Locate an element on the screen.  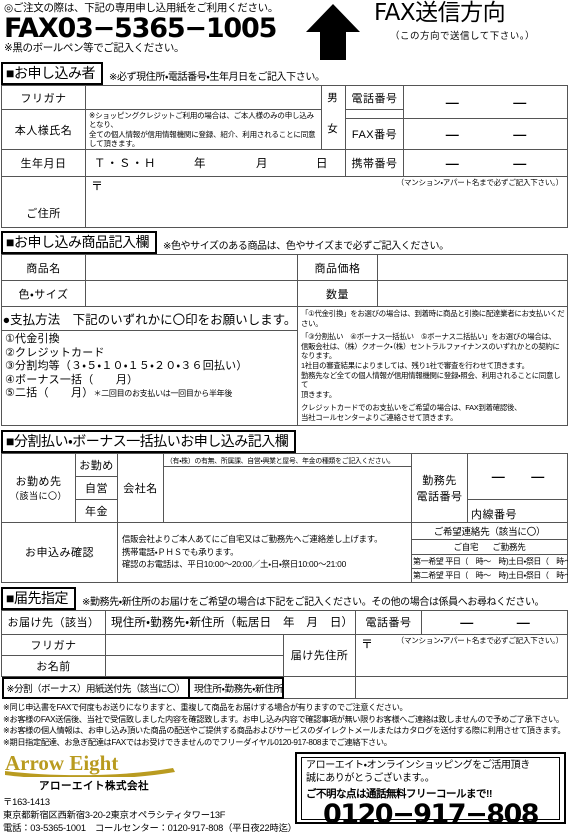
mobile-dash-1: — is located at coordinates (452, 163).